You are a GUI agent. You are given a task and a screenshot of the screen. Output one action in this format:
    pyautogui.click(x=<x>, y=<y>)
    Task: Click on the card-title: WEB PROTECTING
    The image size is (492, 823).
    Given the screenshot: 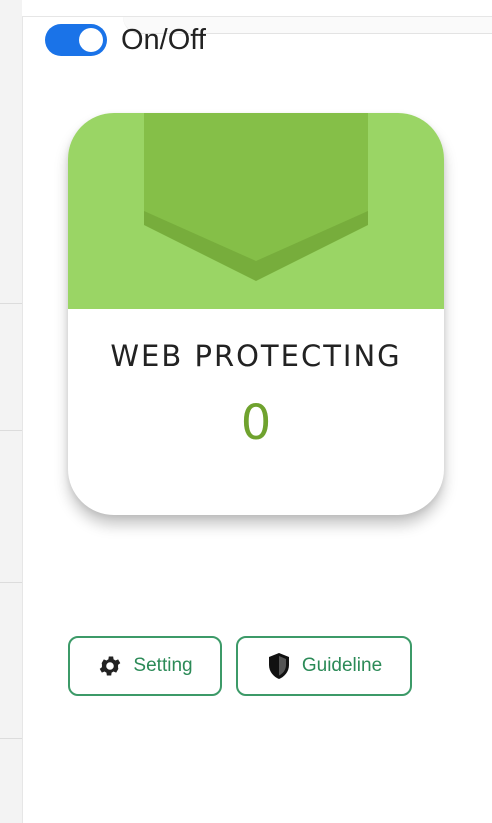 What is the action you would take?
    pyautogui.click(x=256, y=356)
    